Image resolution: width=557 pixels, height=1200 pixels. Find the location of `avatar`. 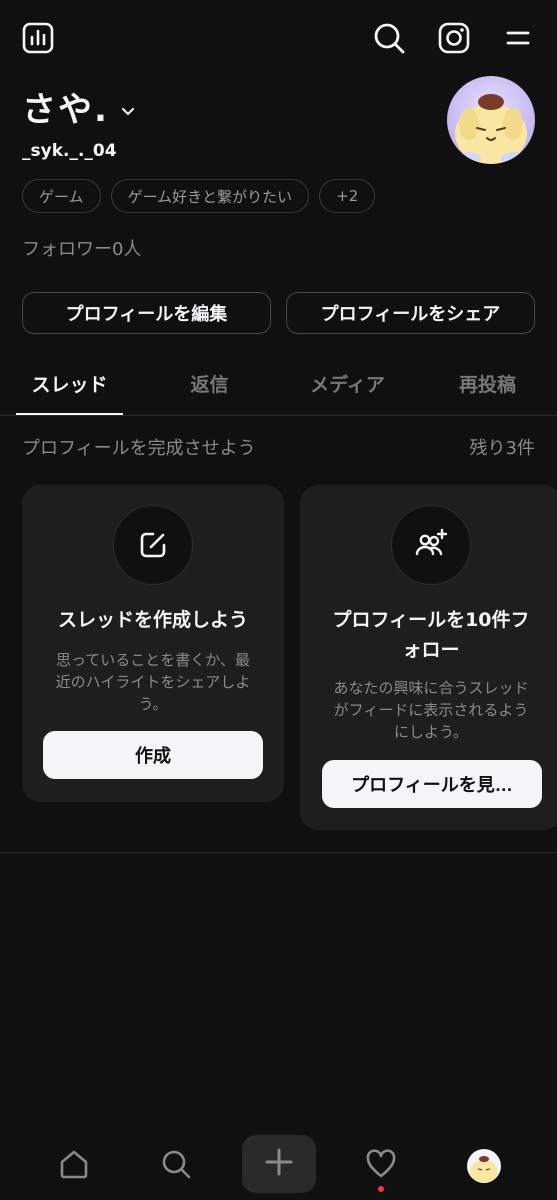

avatar is located at coordinates (491, 120).